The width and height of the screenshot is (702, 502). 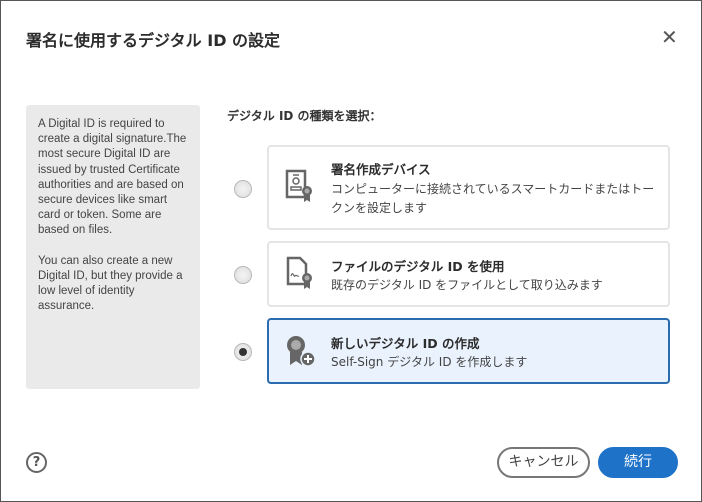 What do you see at coordinates (405, 343) in the screenshot?
I see `option-title: 新しいデジタル ID の作成` at bounding box center [405, 343].